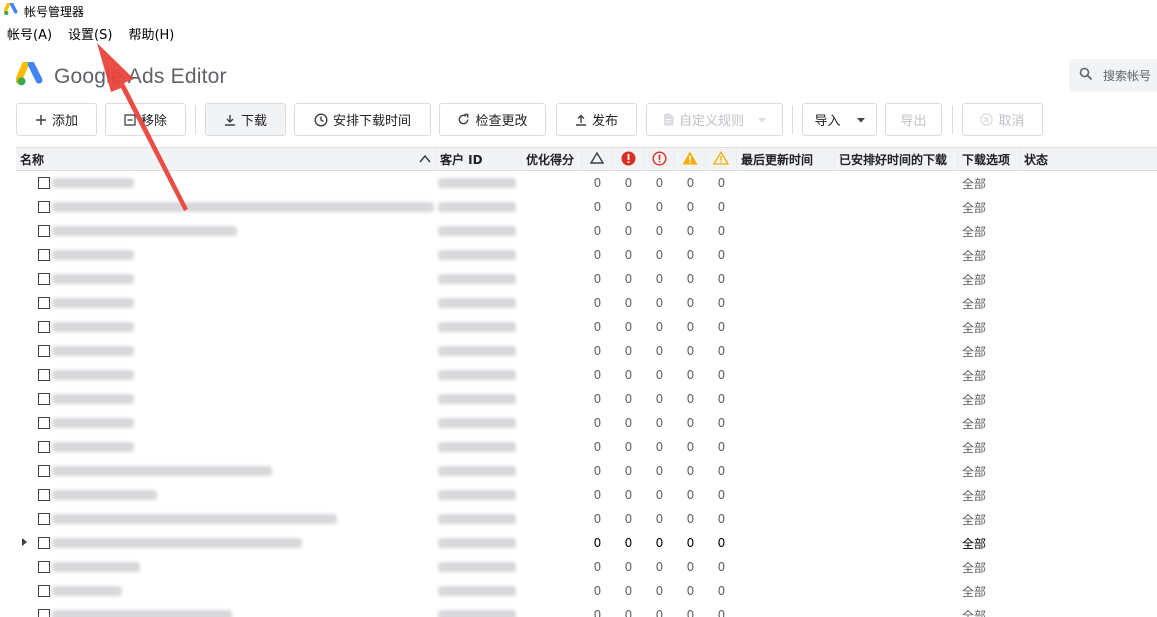 Image resolution: width=1157 pixels, height=617 pixels. I want to click on column-header-download-option: 下载选项, so click(989, 159).